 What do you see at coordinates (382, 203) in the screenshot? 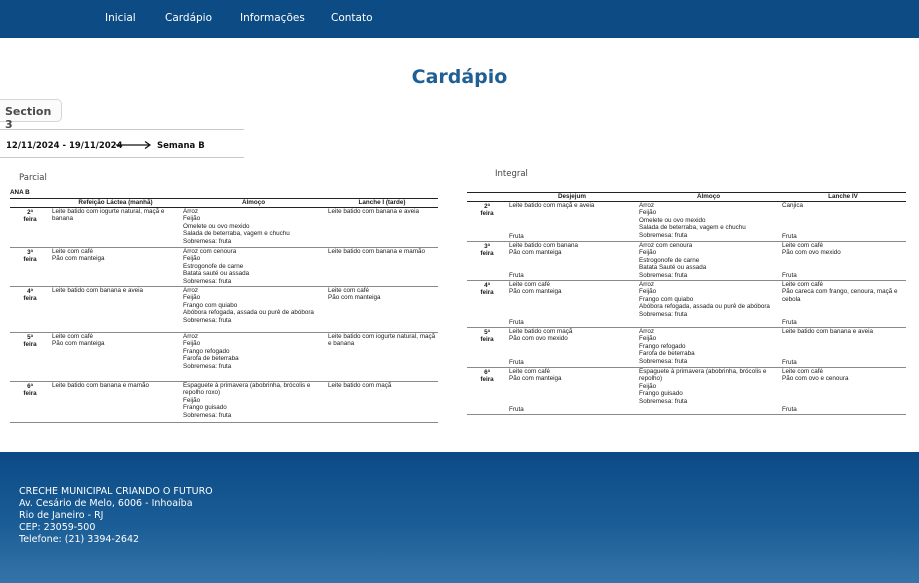
I see `partial-header-lanche: Lanche I (tarde)` at bounding box center [382, 203].